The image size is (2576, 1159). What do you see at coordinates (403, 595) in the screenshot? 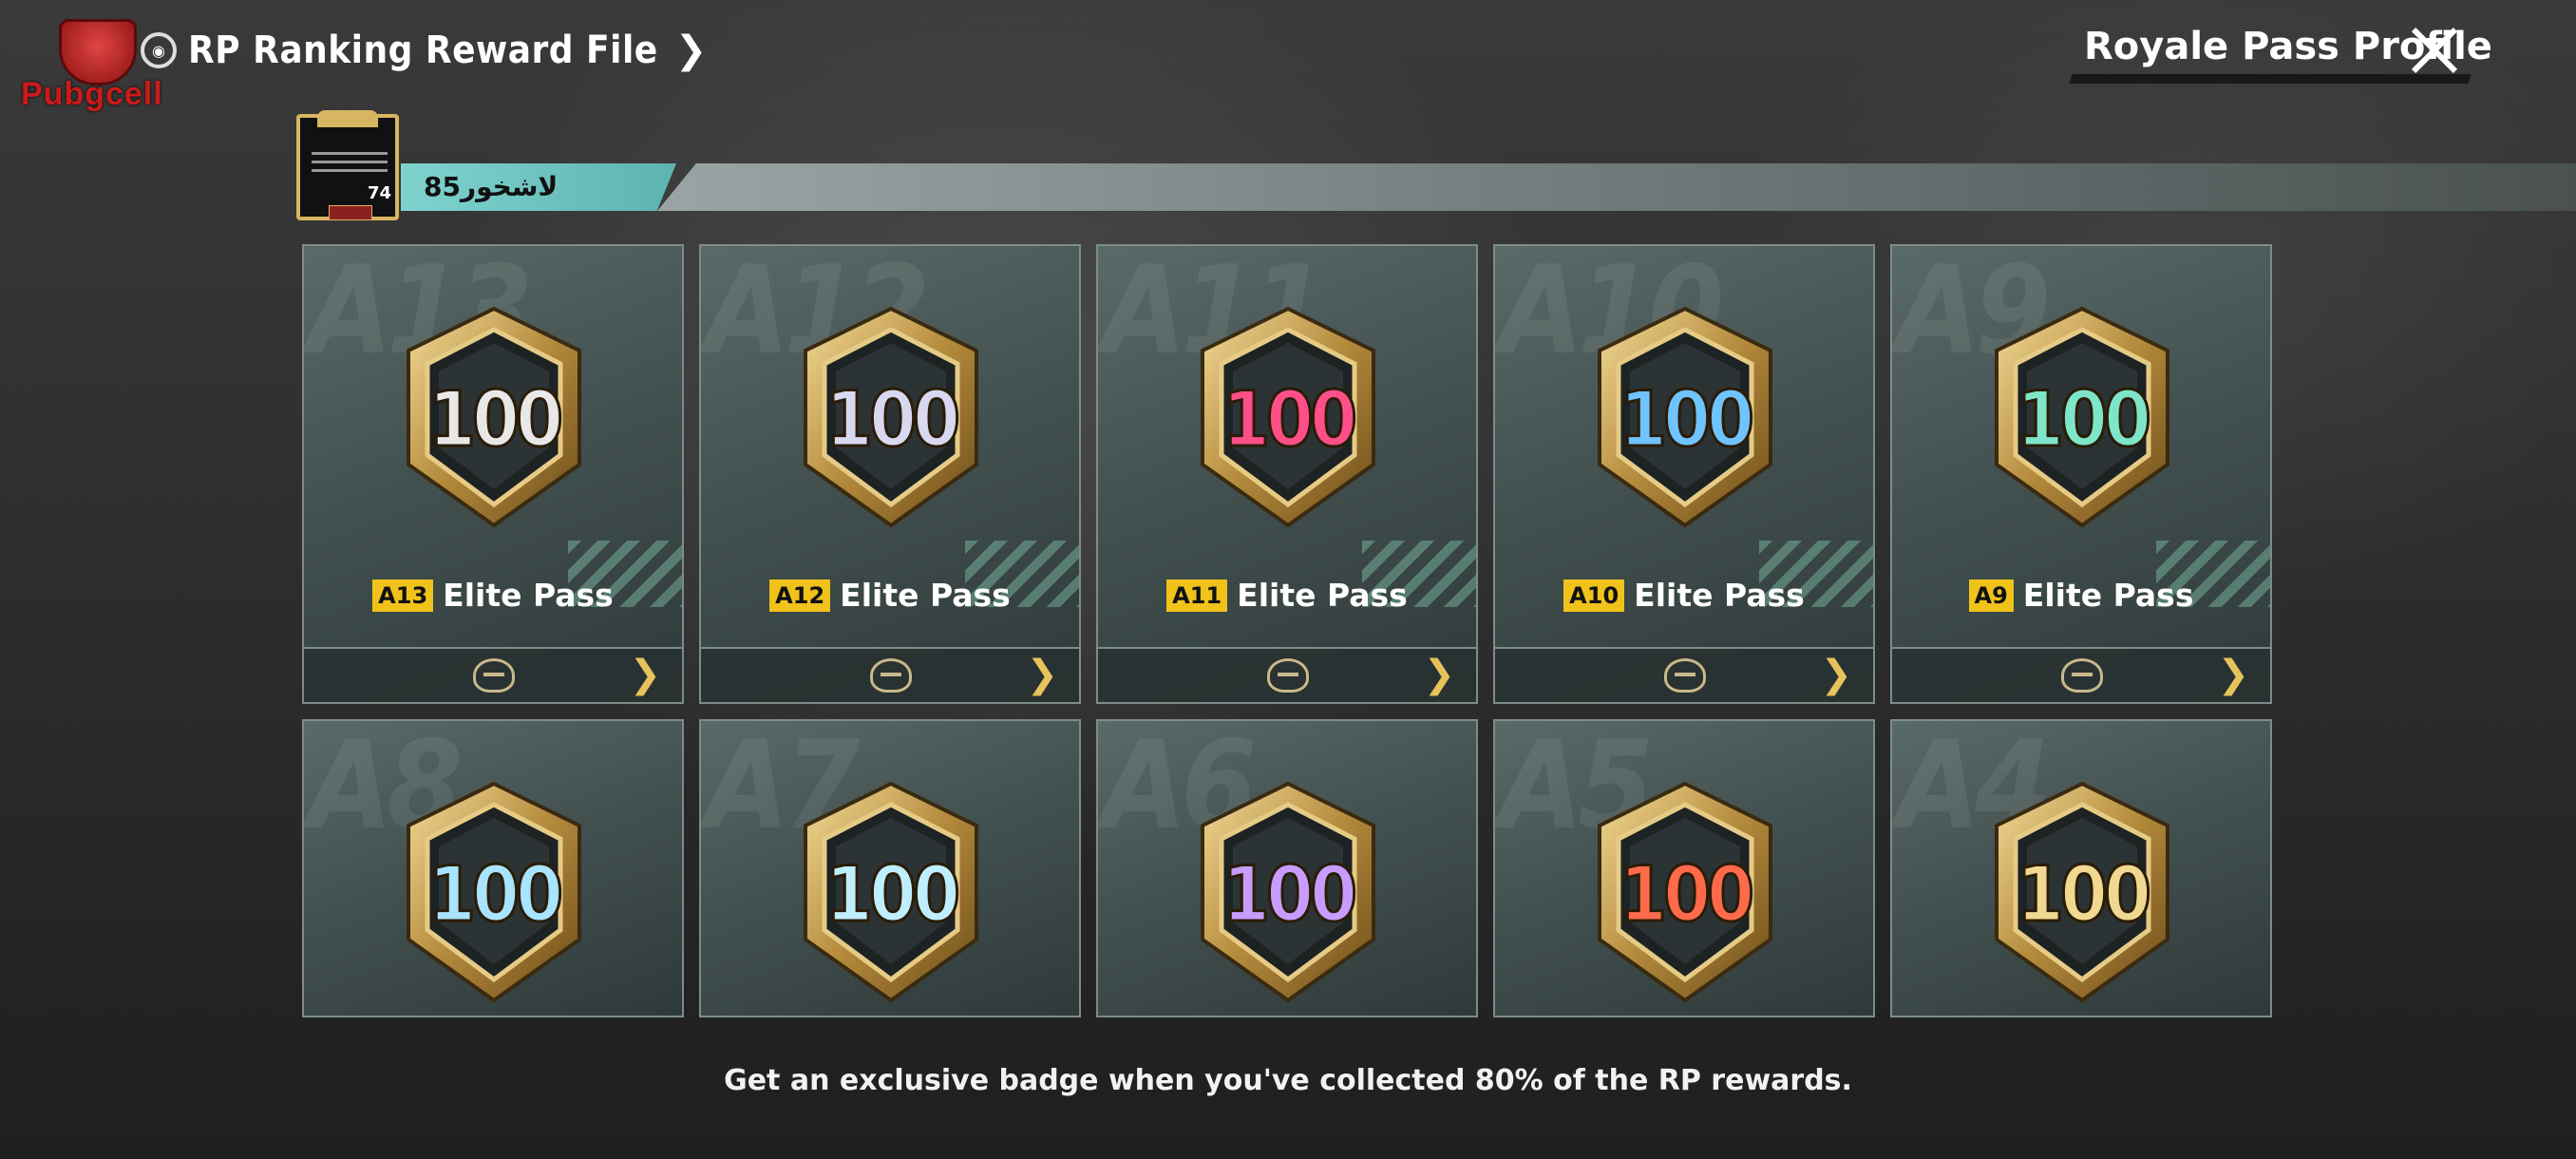
I see `season-chip: A13` at bounding box center [403, 595].